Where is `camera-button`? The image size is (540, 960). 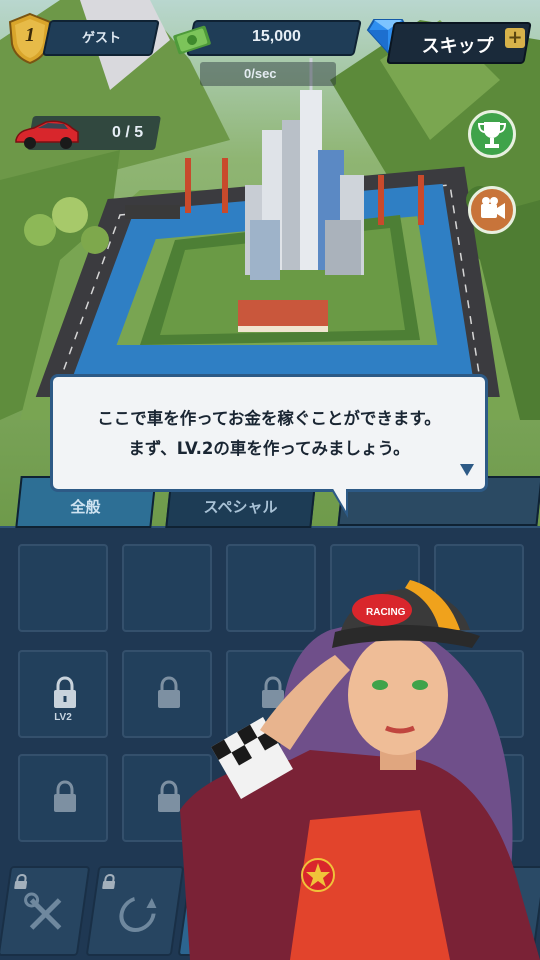 camera-button is located at coordinates (492, 210).